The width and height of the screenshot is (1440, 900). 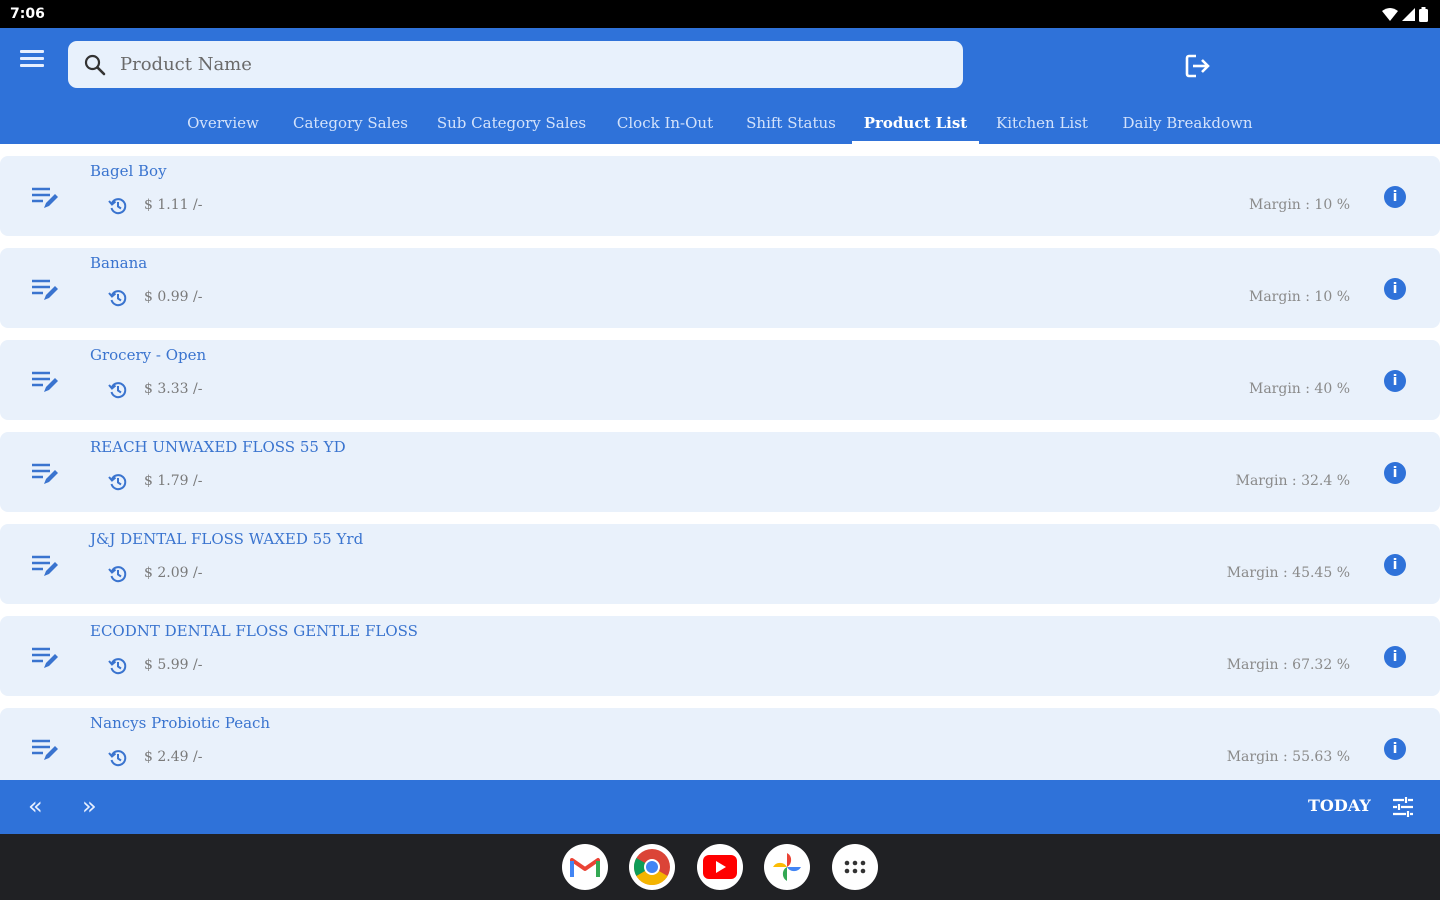 I want to click on product-price: $ 2.09 /-, so click(x=173, y=573).